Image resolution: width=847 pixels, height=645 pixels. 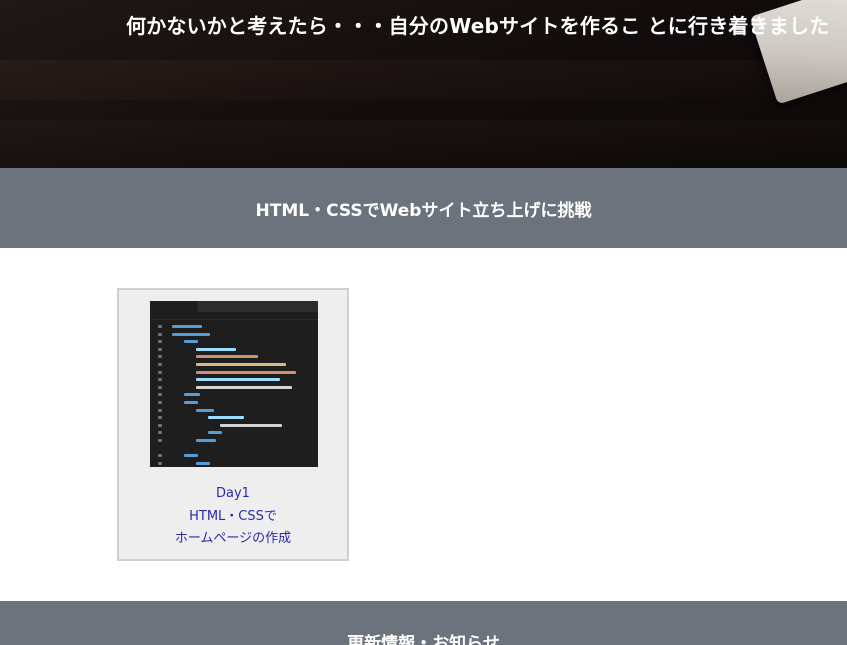 What do you see at coordinates (234, 306) in the screenshot?
I see `editor-tabs` at bounding box center [234, 306].